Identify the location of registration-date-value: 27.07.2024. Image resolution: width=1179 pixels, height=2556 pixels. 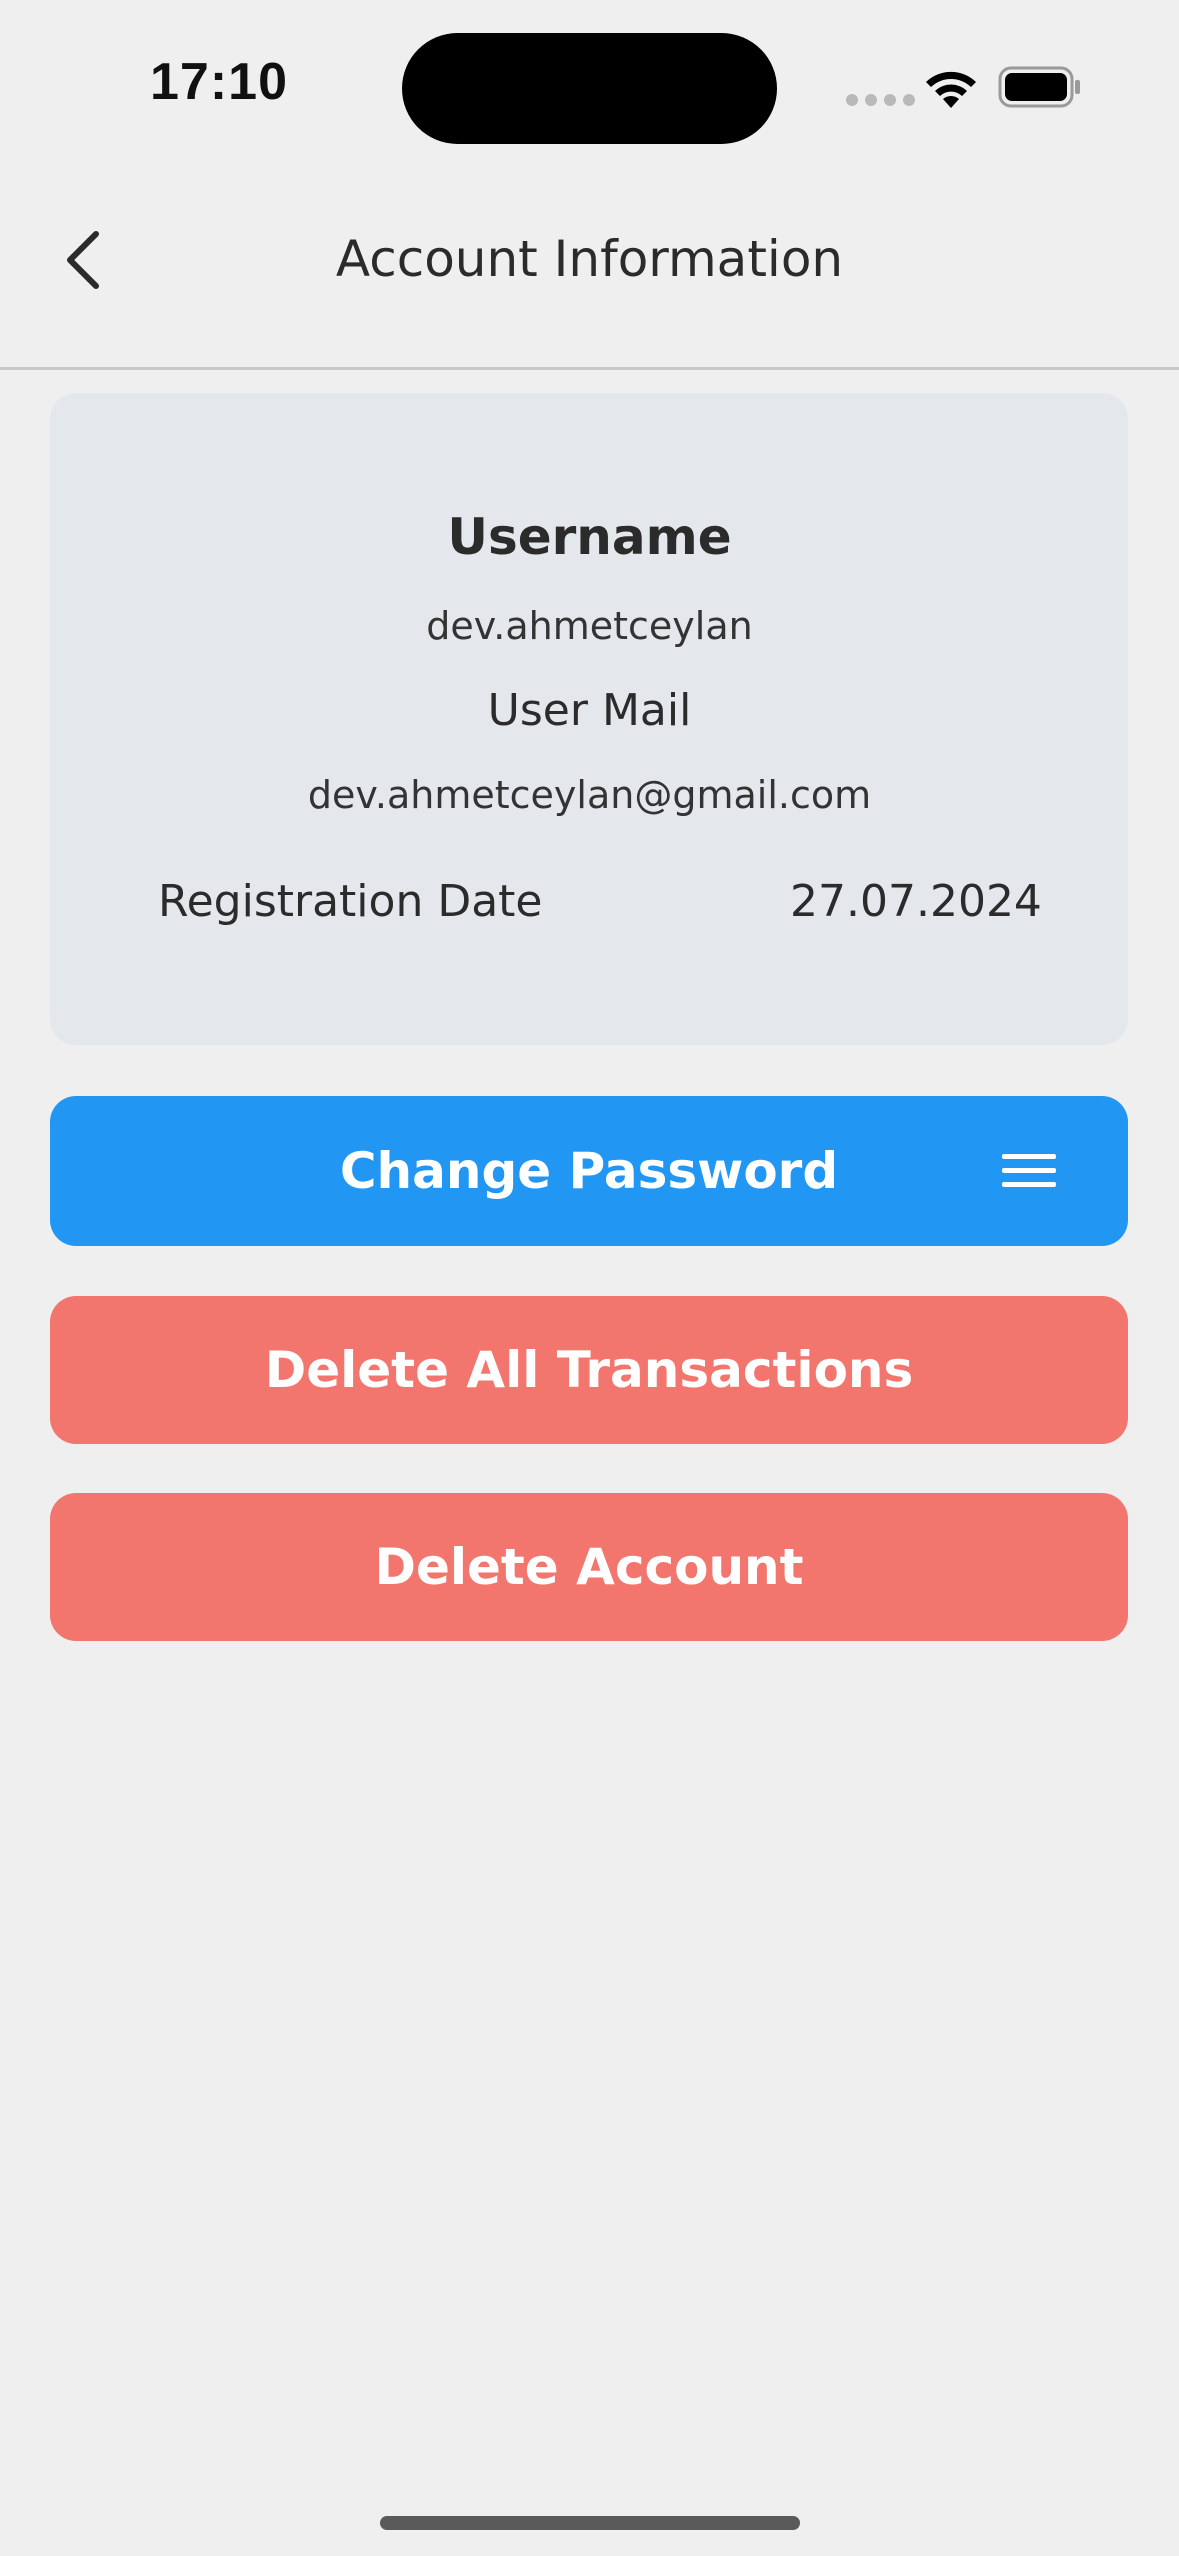
(916, 901).